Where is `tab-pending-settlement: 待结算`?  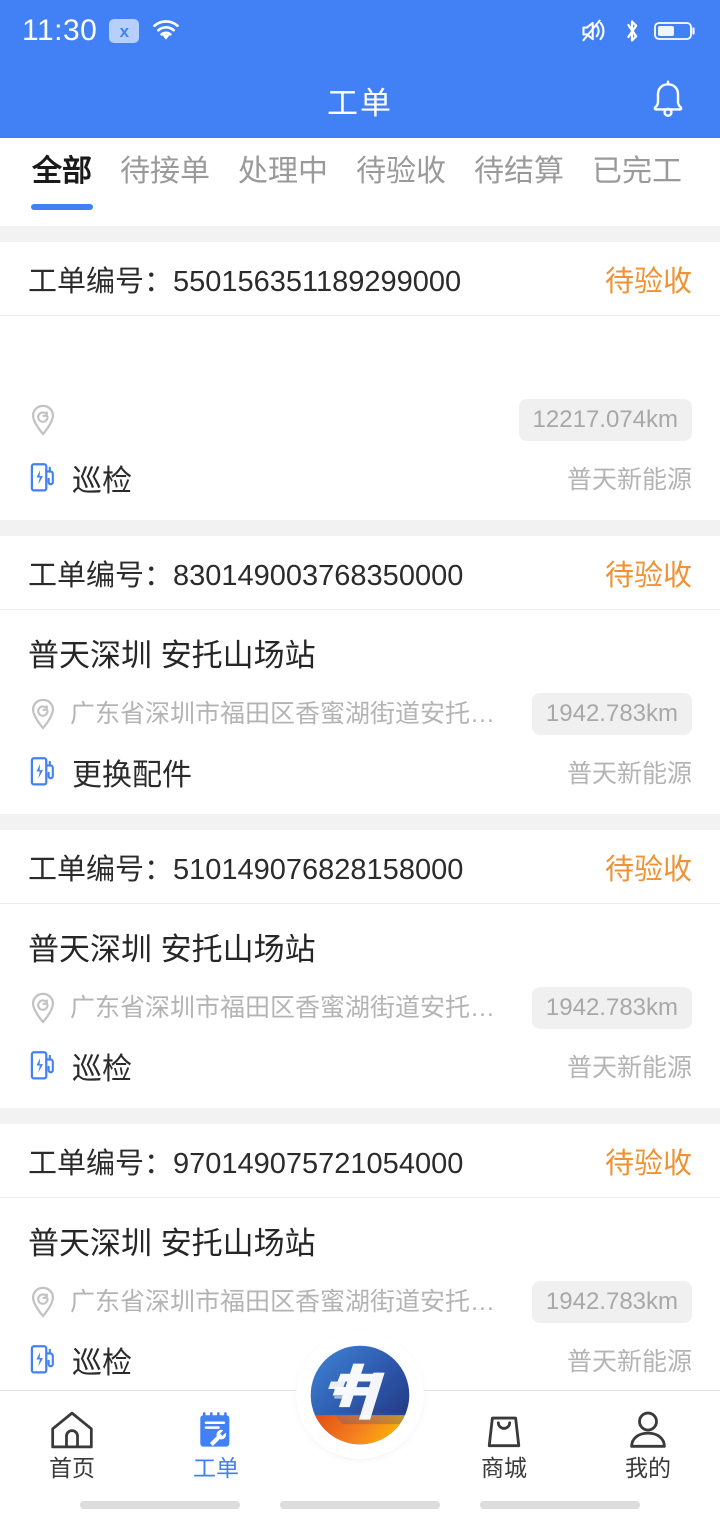
tab-pending-settlement: 待结算 is located at coordinates (519, 182).